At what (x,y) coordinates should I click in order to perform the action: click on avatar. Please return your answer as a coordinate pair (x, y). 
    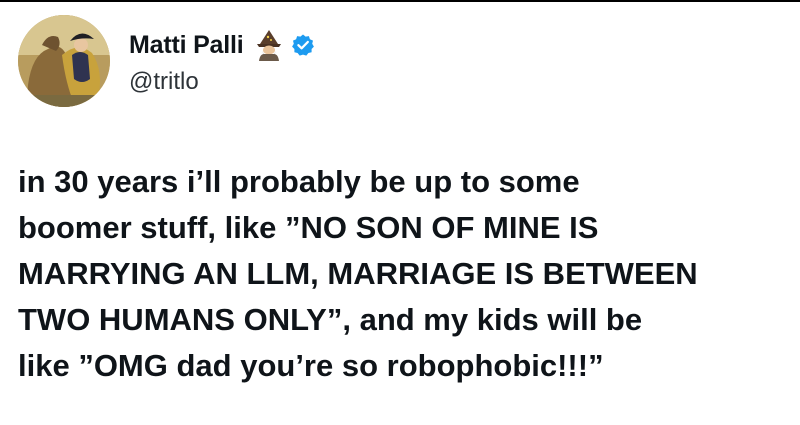
    Looking at the image, I should click on (64, 61).